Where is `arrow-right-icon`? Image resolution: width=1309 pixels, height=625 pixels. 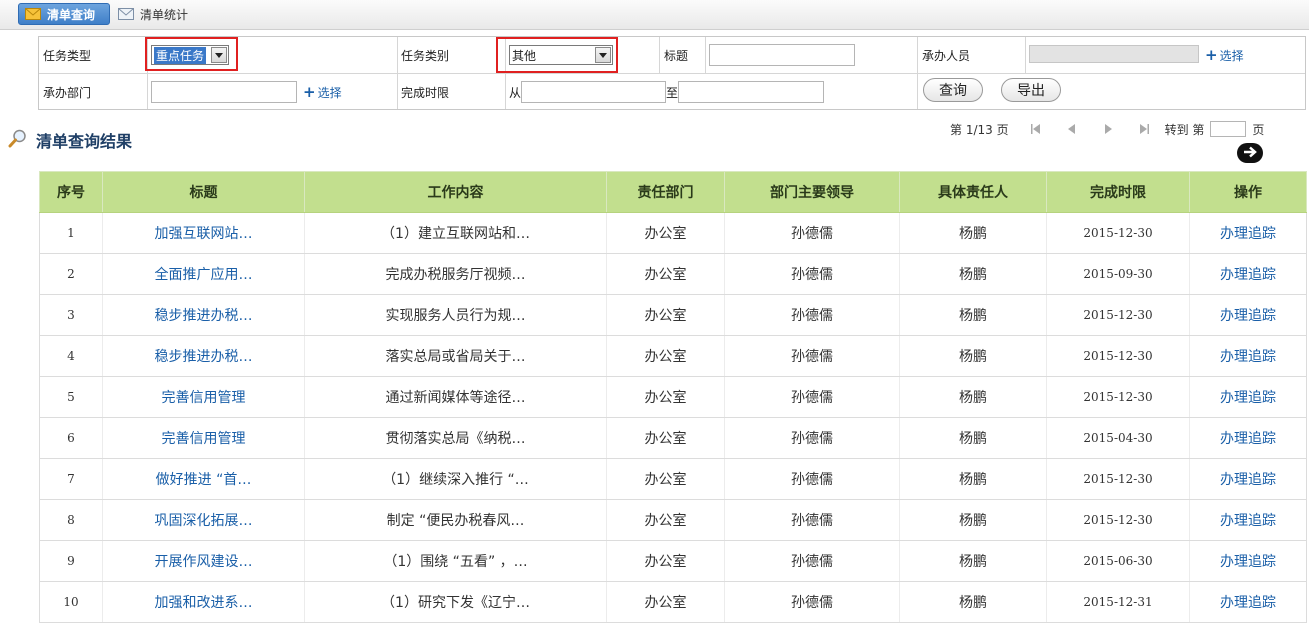
arrow-right-icon is located at coordinates (1250, 153).